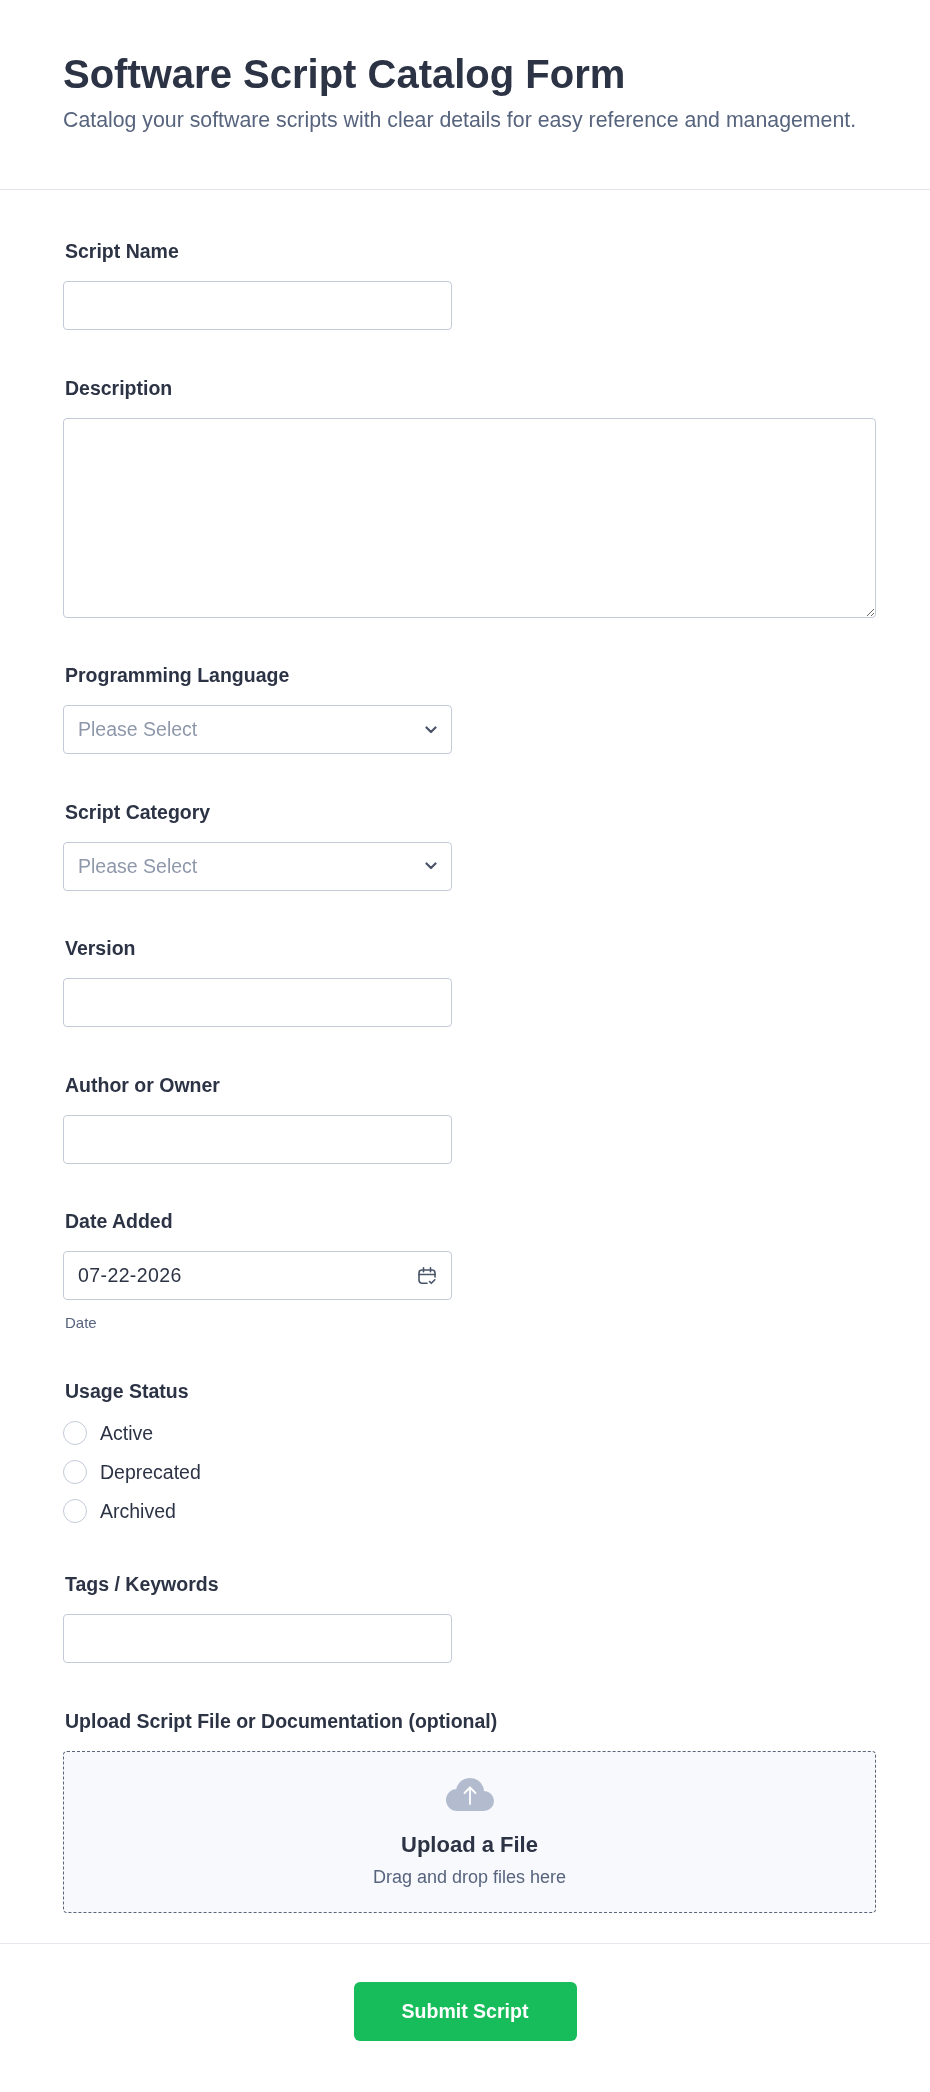 The height and width of the screenshot is (2092, 930). Describe the element at coordinates (127, 1432) in the screenshot. I see `radio-label: Active` at that location.